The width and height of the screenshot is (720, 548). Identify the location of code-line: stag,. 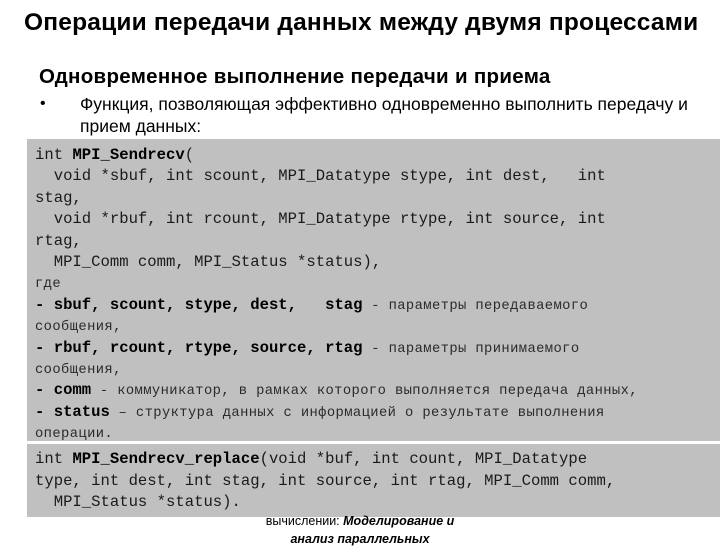
(373, 198).